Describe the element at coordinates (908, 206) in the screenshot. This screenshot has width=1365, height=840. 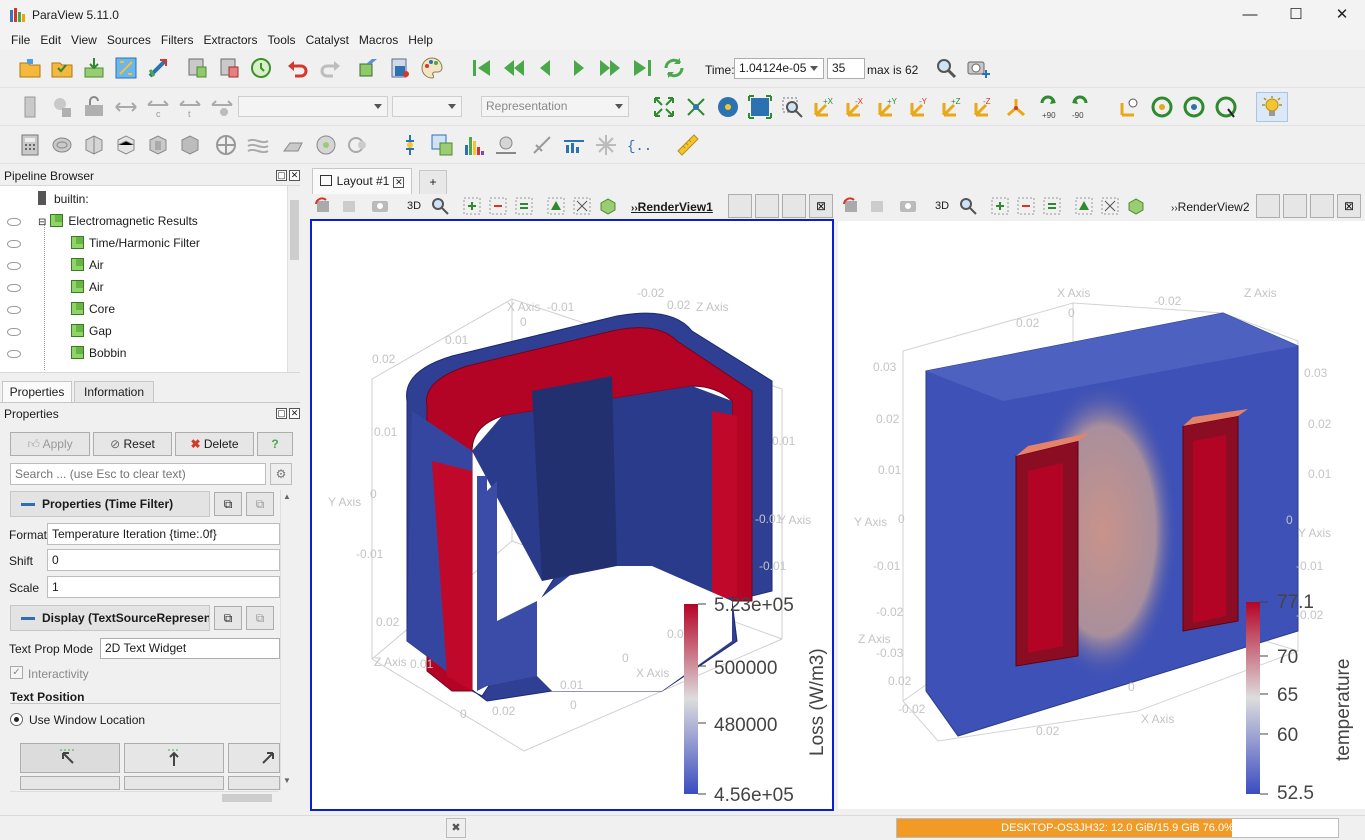
I see `view-screenshot-icon` at that location.